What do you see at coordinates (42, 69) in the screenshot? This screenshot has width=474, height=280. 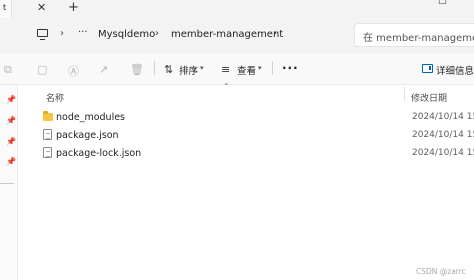 I see `paste-icon: ▢` at bounding box center [42, 69].